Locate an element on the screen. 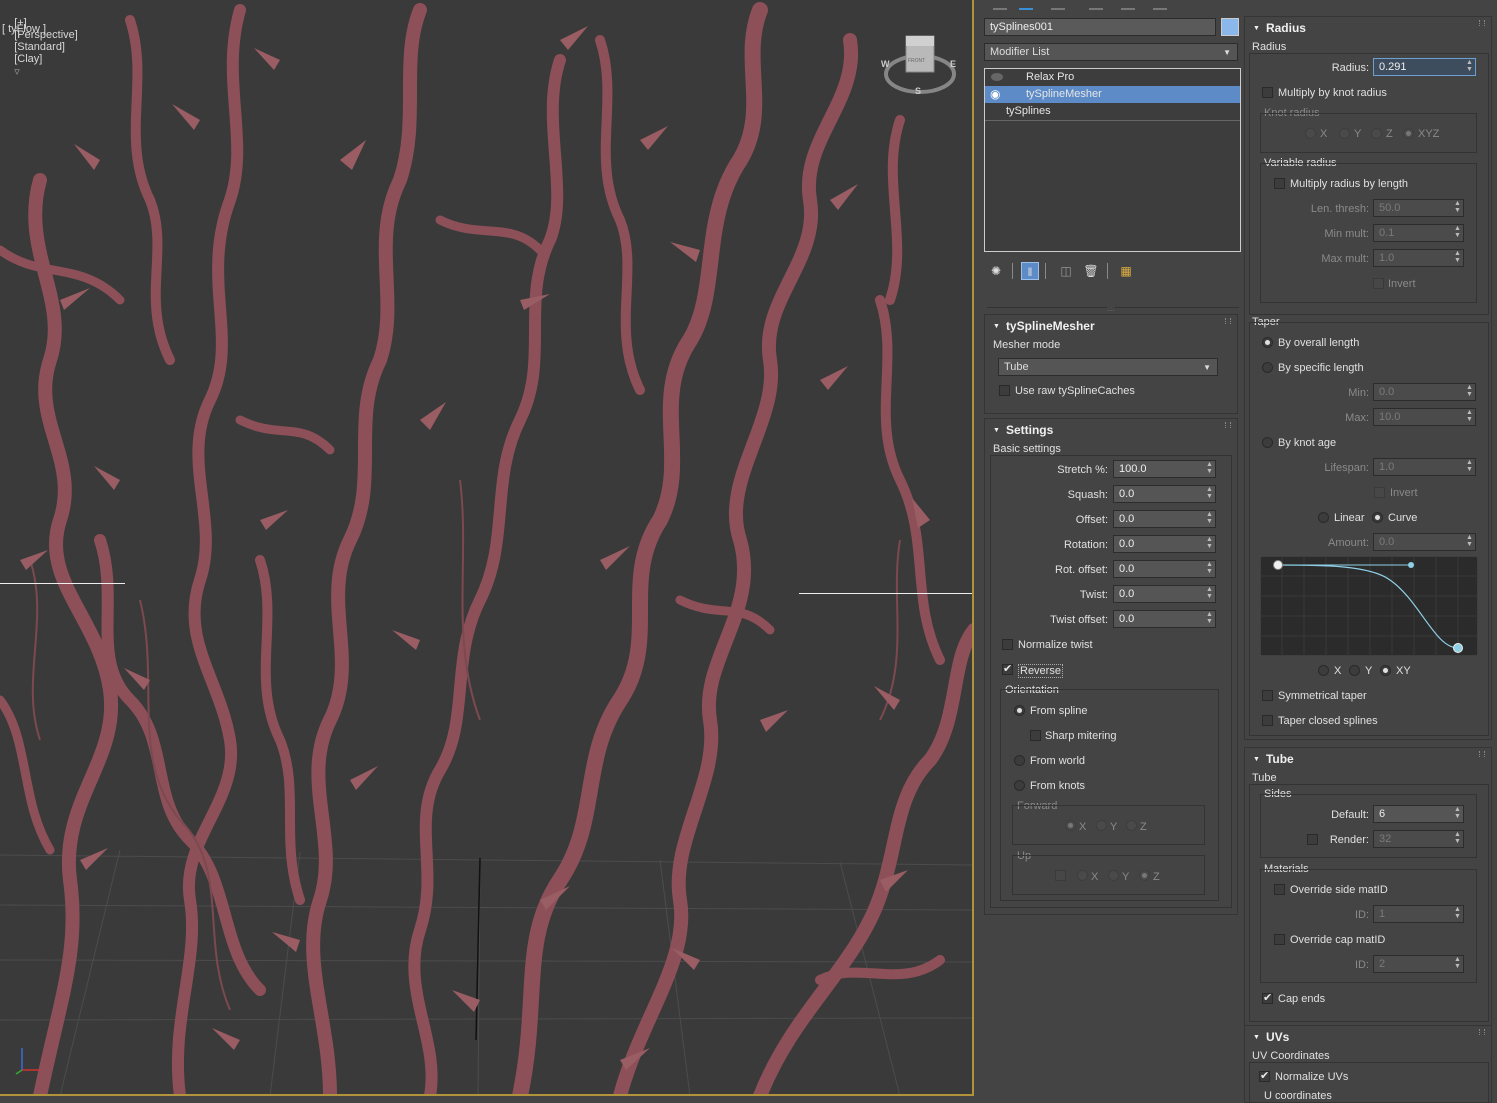 The width and height of the screenshot is (1497, 1103). eye-off-icon is located at coordinates (997, 77).